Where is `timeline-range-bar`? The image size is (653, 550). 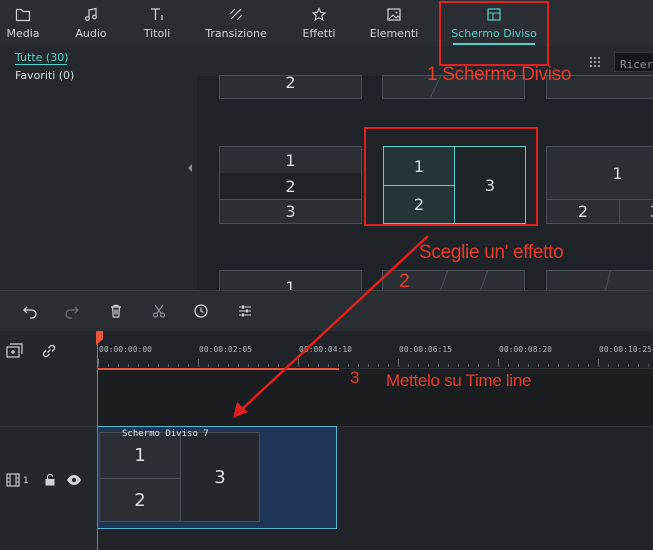 timeline-range-bar is located at coordinates (218, 369).